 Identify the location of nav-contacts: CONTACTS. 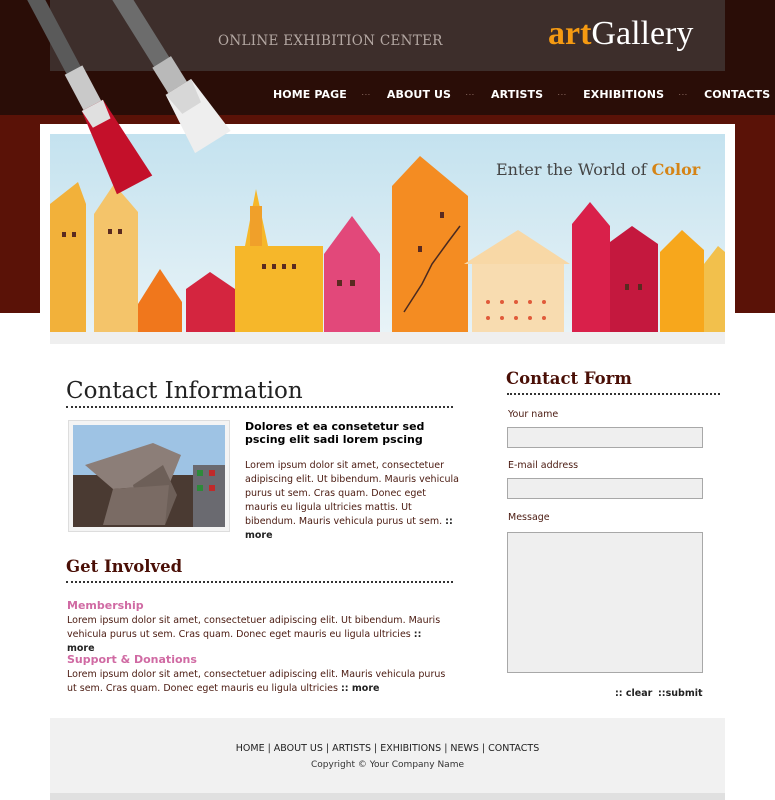
(731, 94).